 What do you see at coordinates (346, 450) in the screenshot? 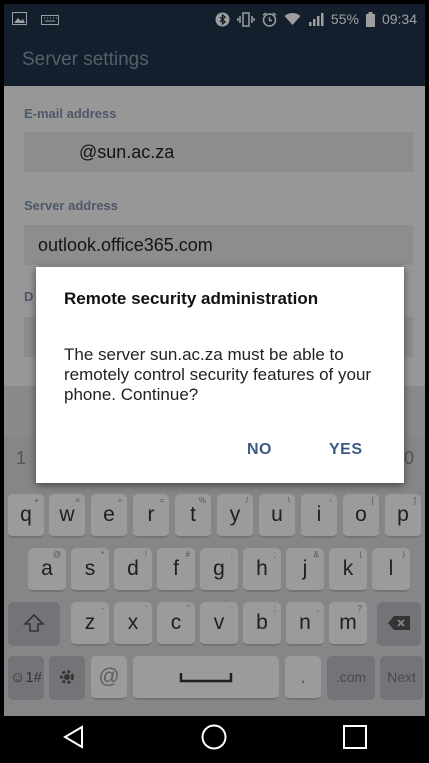
I see `yes-button: YES` at bounding box center [346, 450].